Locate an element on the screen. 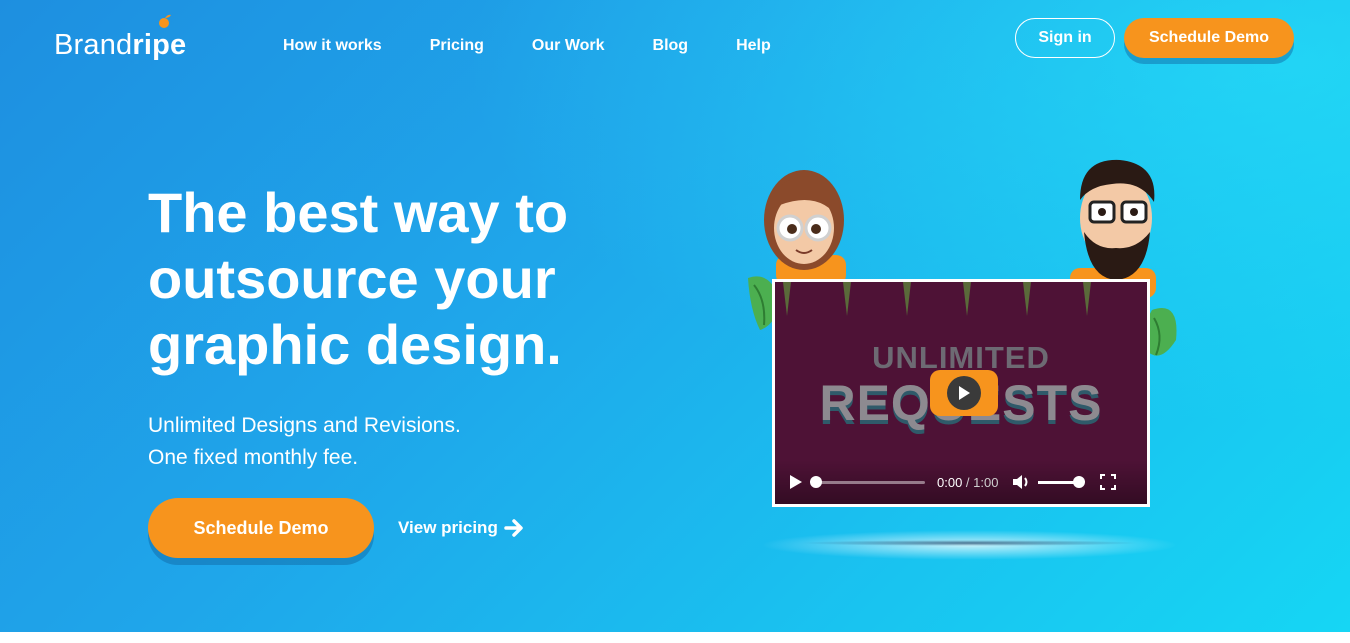  nav-help: Help is located at coordinates (753, 46).